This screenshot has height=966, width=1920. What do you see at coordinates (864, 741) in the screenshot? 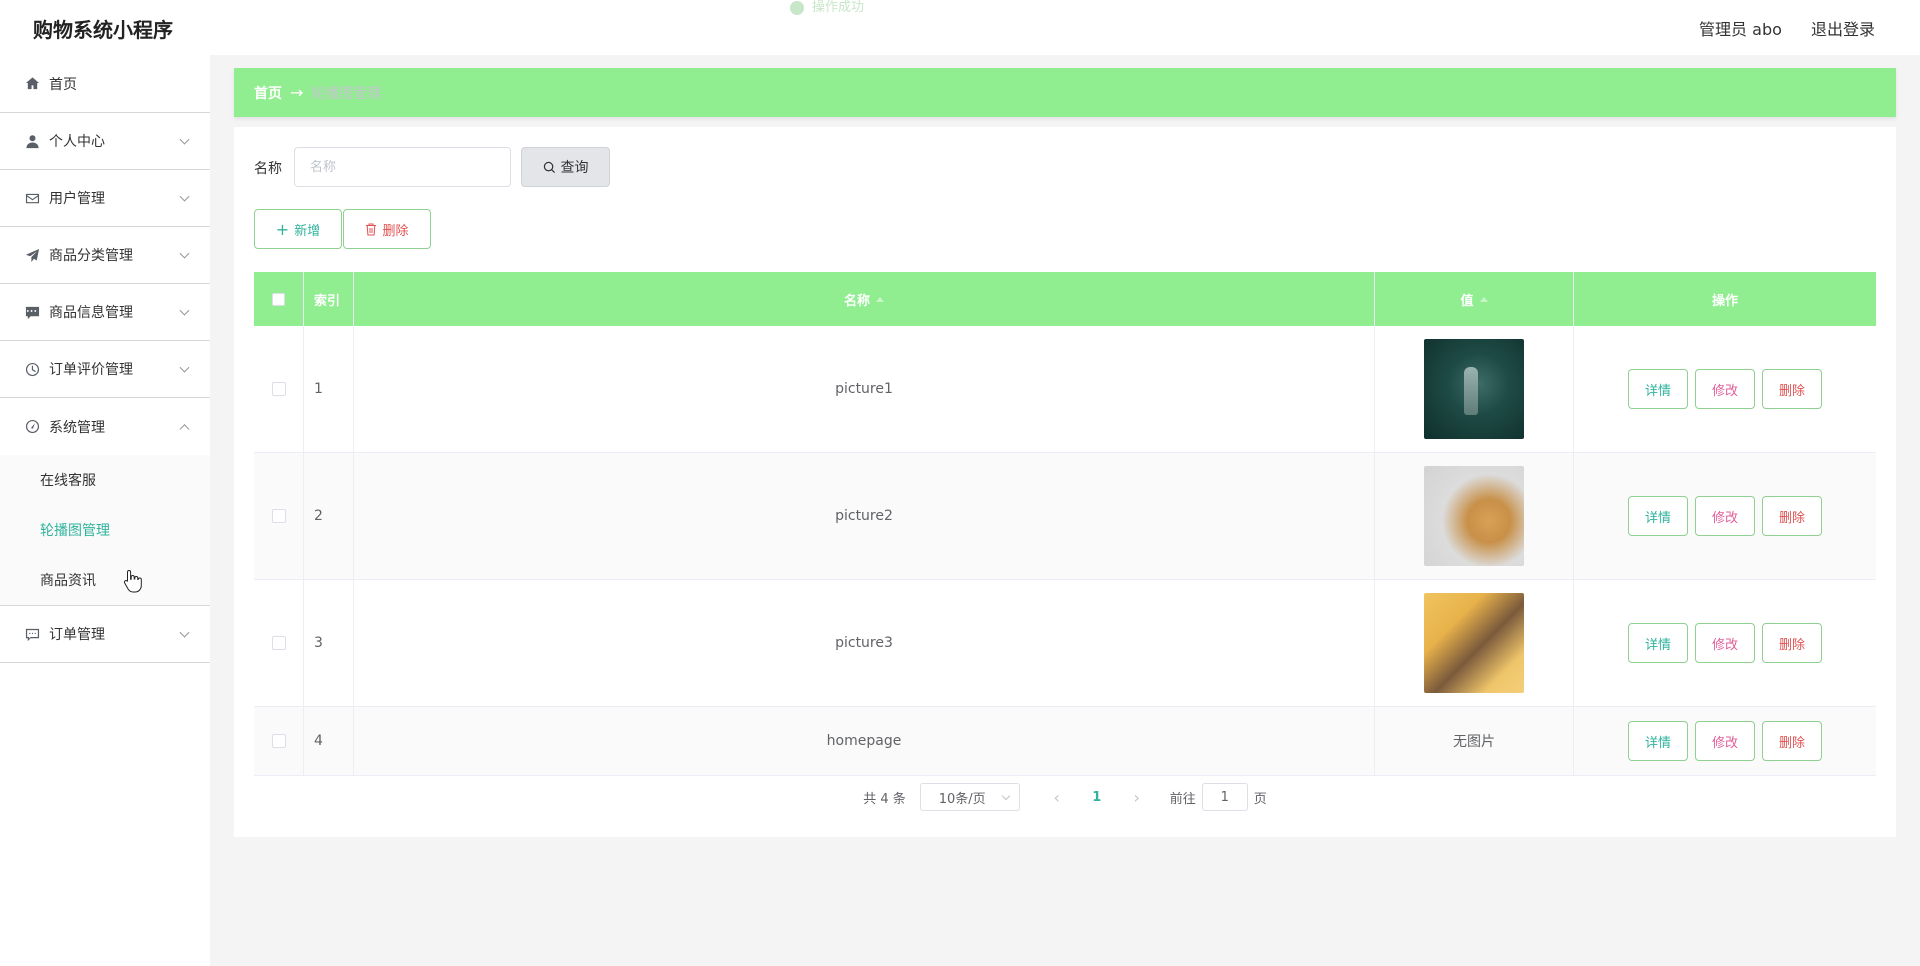
I see `row-name: homepage` at bounding box center [864, 741].